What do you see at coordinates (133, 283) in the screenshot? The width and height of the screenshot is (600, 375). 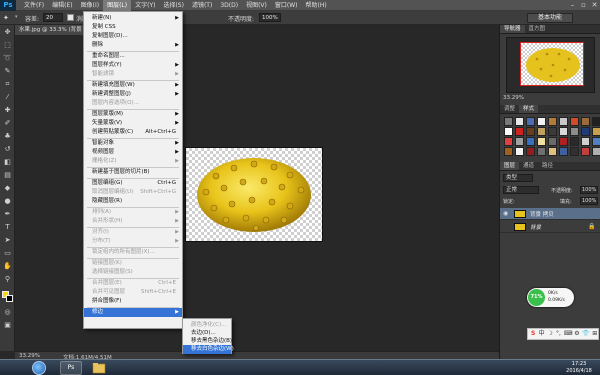 I see `menu-item: 合并图层(E) Ctrl+E` at bounding box center [133, 283].